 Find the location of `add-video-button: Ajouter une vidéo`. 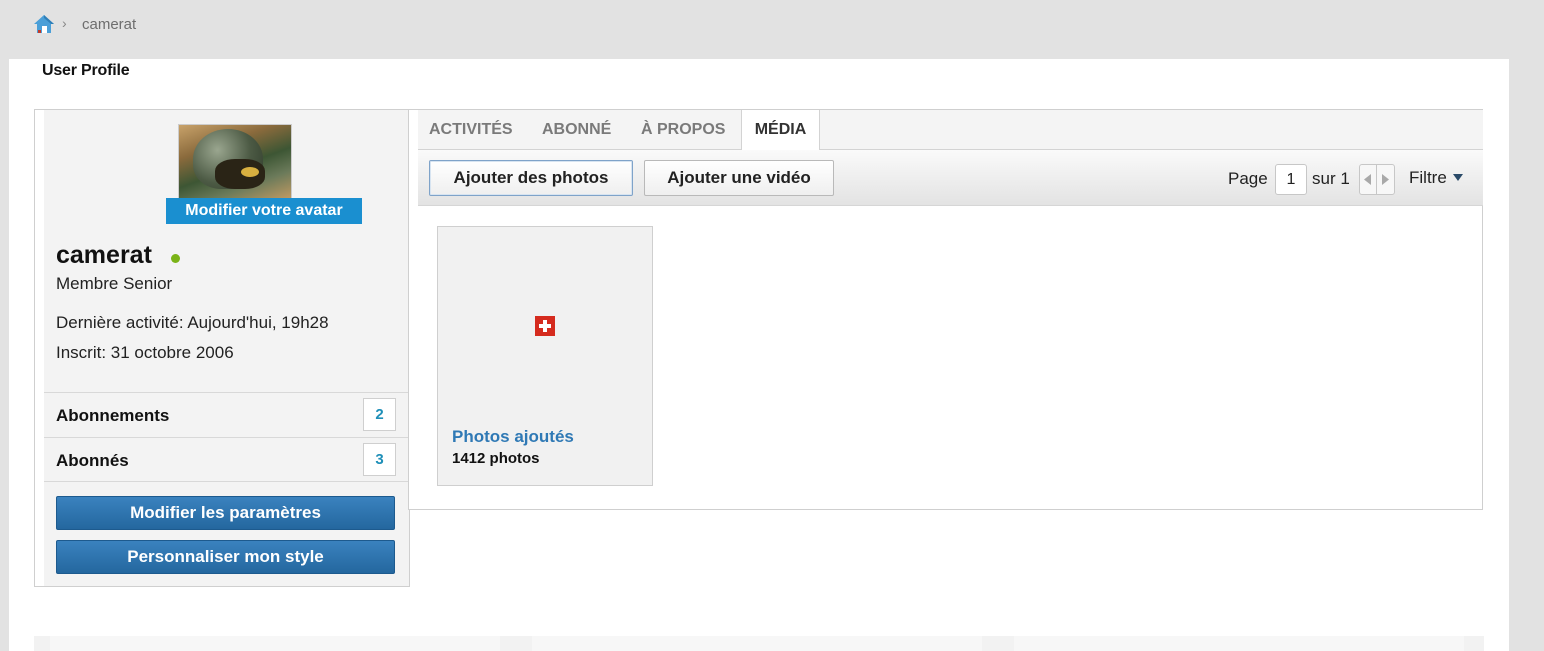

add-video-button: Ajouter une vidéo is located at coordinates (739, 178).